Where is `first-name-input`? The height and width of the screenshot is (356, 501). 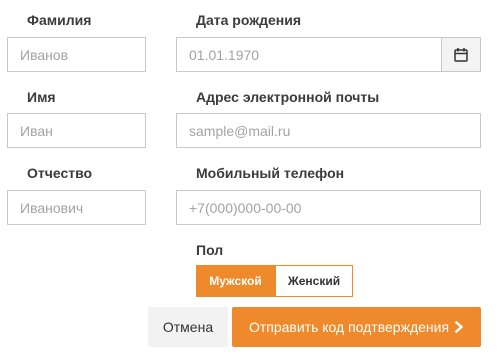 first-name-input is located at coordinates (76, 130).